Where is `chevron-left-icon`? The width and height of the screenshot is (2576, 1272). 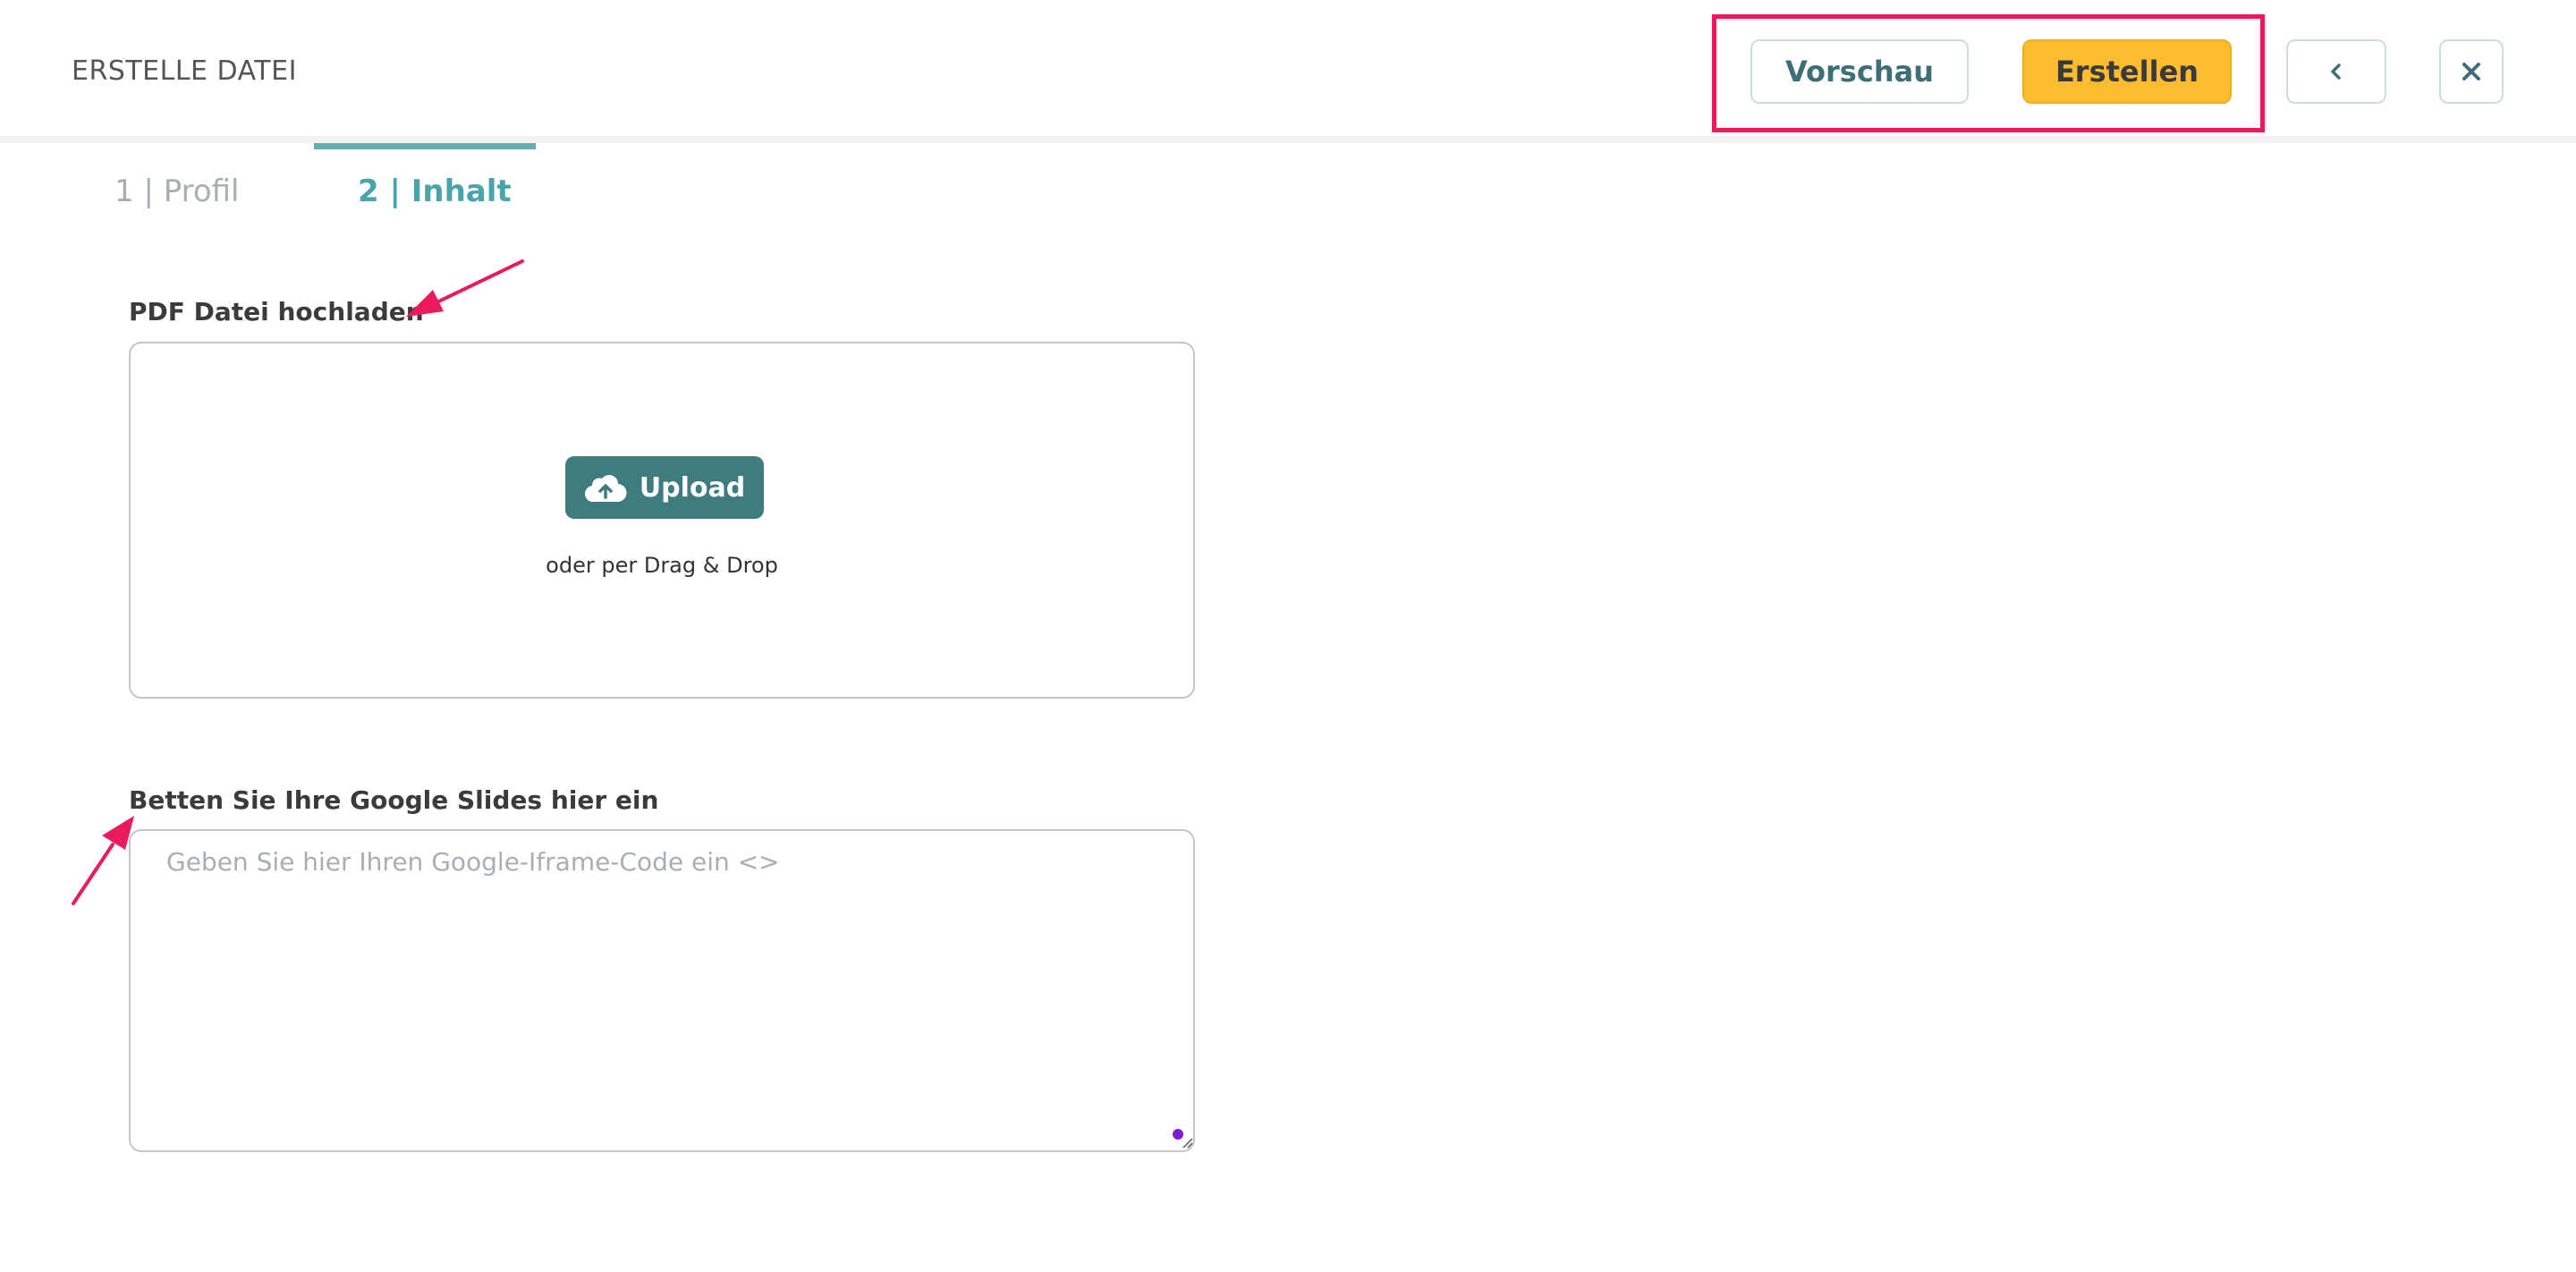 chevron-left-icon is located at coordinates (2336, 72).